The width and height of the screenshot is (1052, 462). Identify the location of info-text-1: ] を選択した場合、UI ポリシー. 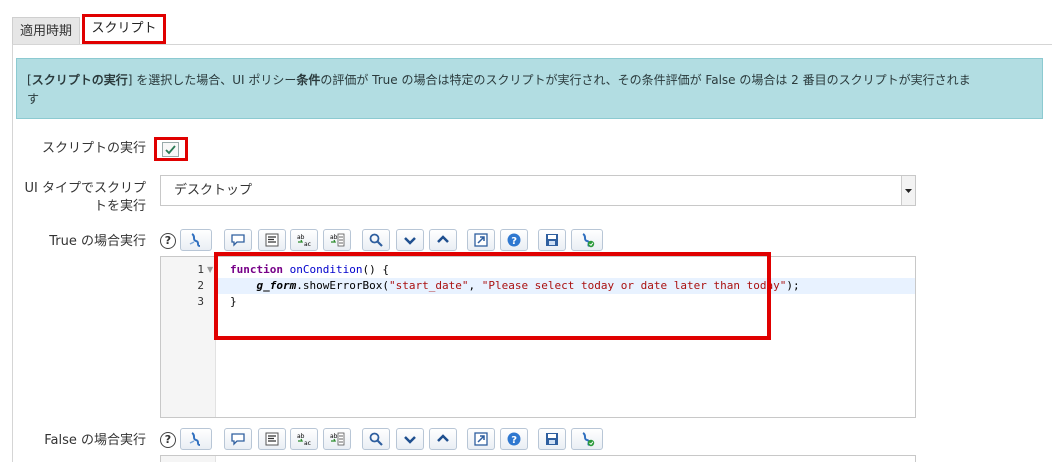
(212, 80).